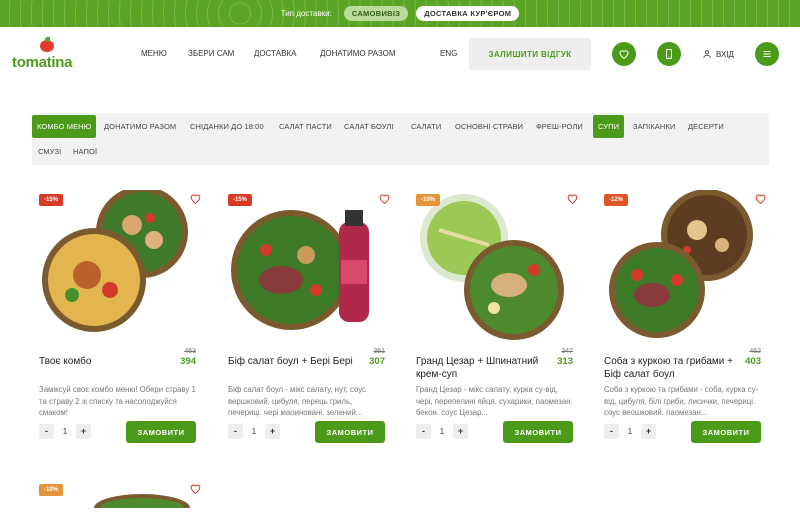  What do you see at coordinates (616, 200) in the screenshot?
I see `discount-badge: -12%` at bounding box center [616, 200].